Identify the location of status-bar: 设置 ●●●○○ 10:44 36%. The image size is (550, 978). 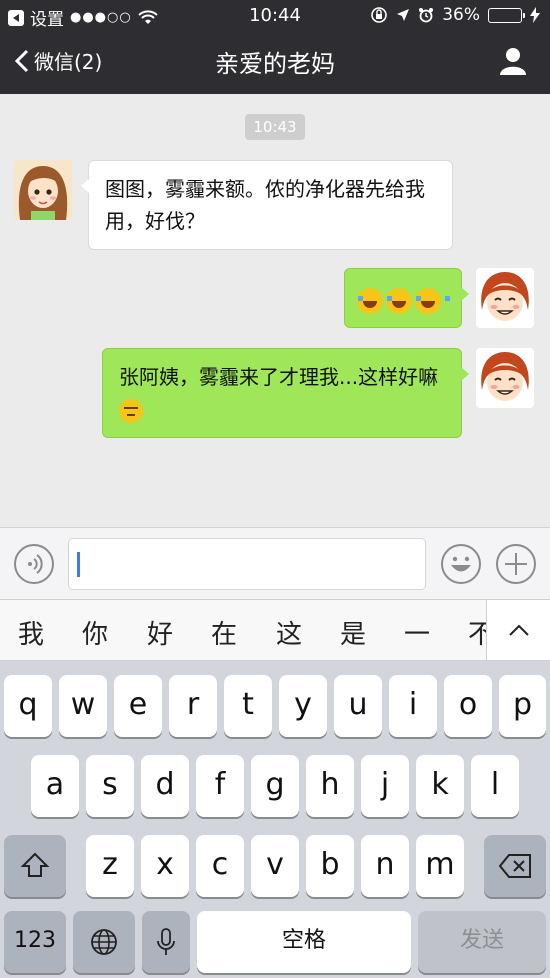
(275, 15).